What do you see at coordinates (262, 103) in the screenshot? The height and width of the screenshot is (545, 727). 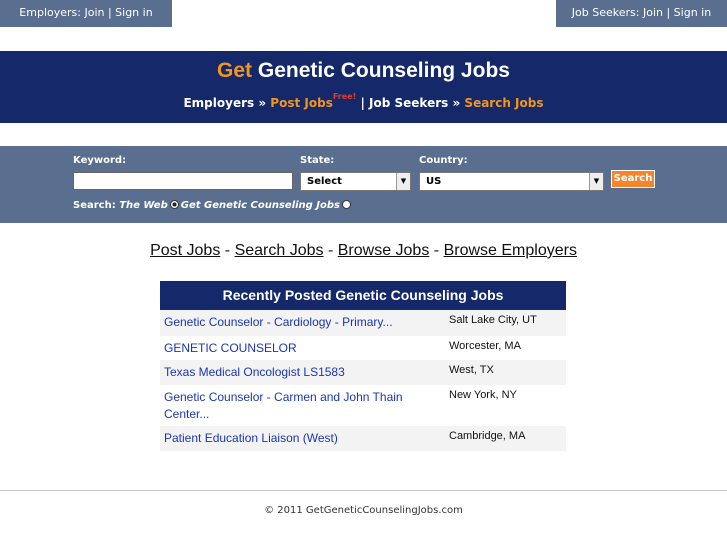 I see `nav-sep-1: »` at bounding box center [262, 103].